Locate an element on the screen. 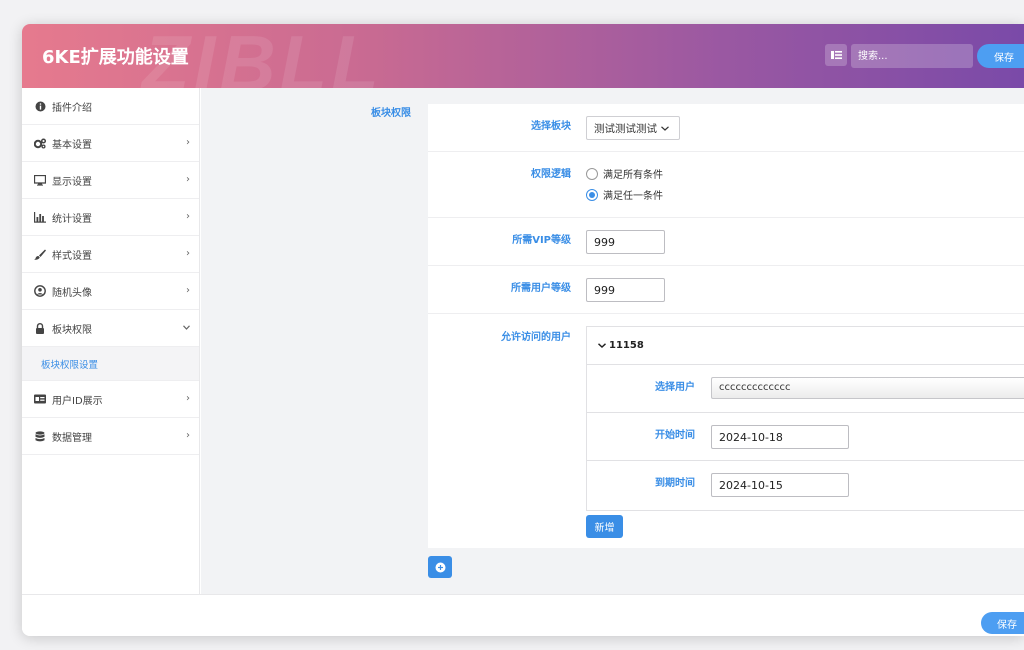  logic-option-label: 满足任一条件 is located at coordinates (633, 196).